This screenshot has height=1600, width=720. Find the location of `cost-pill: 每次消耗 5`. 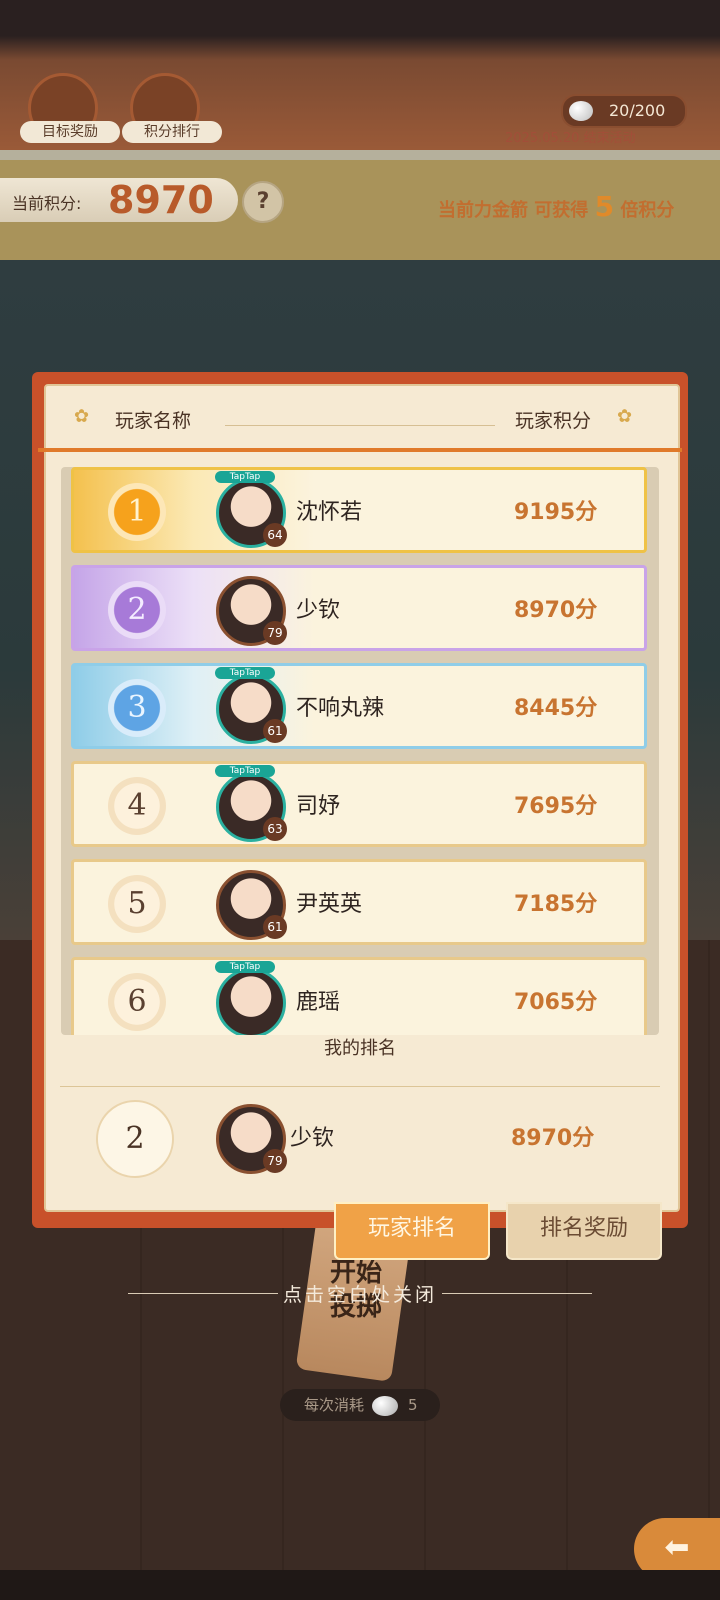

cost-pill: 每次消耗 5 is located at coordinates (360, 1405).